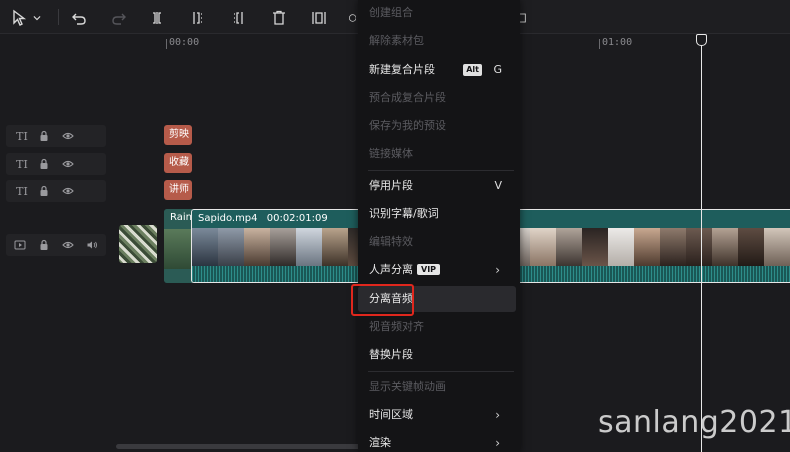 This screenshot has width=790, height=452. What do you see at coordinates (391, 153) in the screenshot?
I see `menu-item-link-media: 链接媒体` at bounding box center [391, 153].